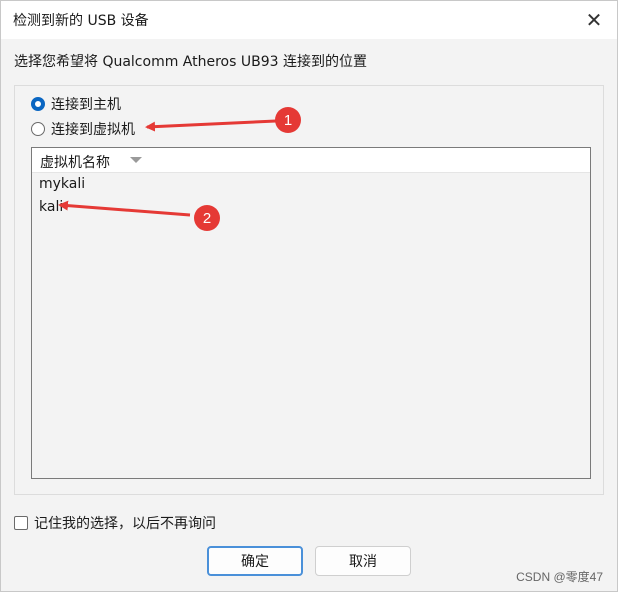 This screenshot has width=618, height=592. I want to click on radio-connect-vm: 连接到虚拟机, so click(83, 129).